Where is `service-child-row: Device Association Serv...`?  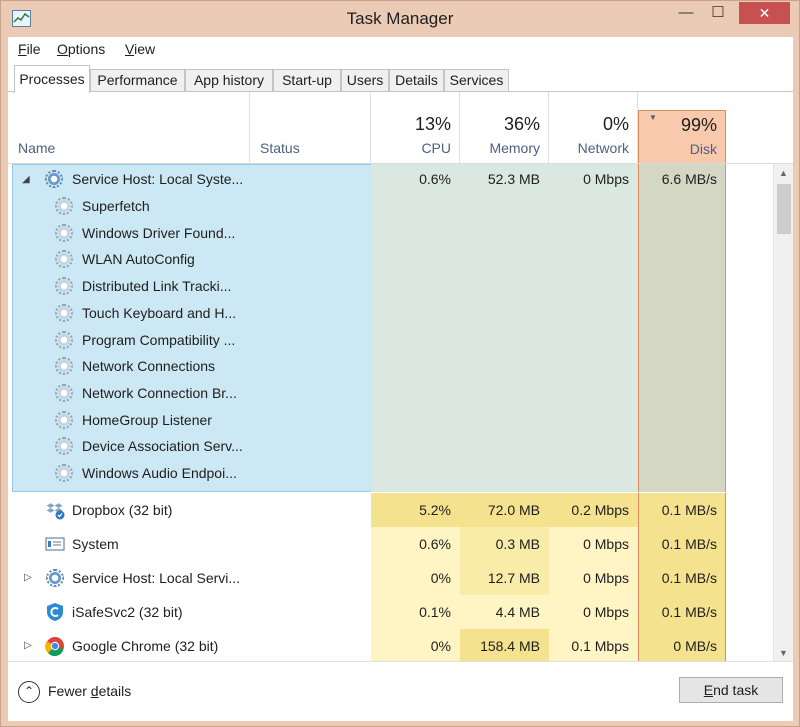
service-child-row: Device Association Serv... is located at coordinates (390, 446).